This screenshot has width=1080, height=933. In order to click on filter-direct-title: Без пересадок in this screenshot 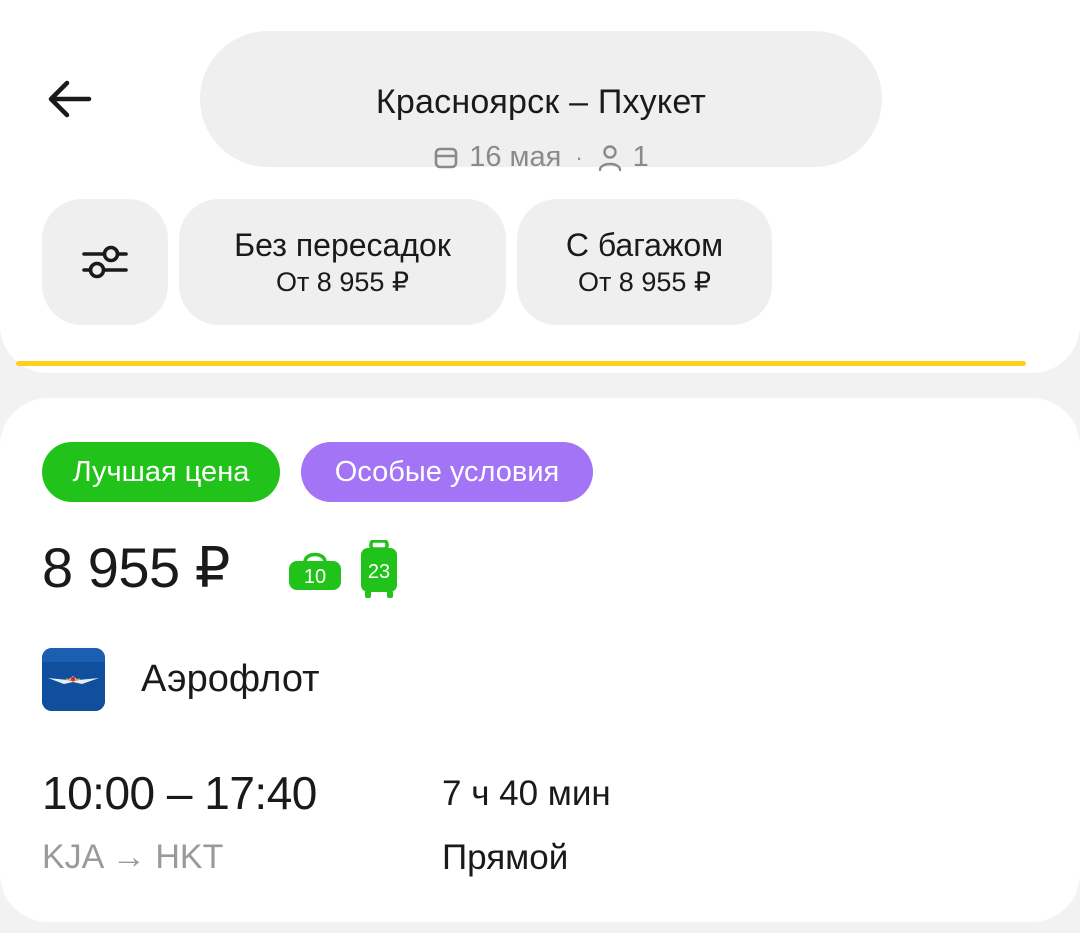, I will do `click(342, 245)`.